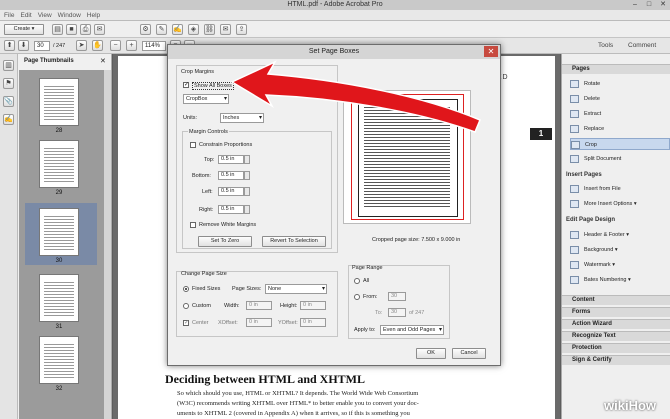  I want to click on wikihow-watermark: wikiHow, so click(630, 405).